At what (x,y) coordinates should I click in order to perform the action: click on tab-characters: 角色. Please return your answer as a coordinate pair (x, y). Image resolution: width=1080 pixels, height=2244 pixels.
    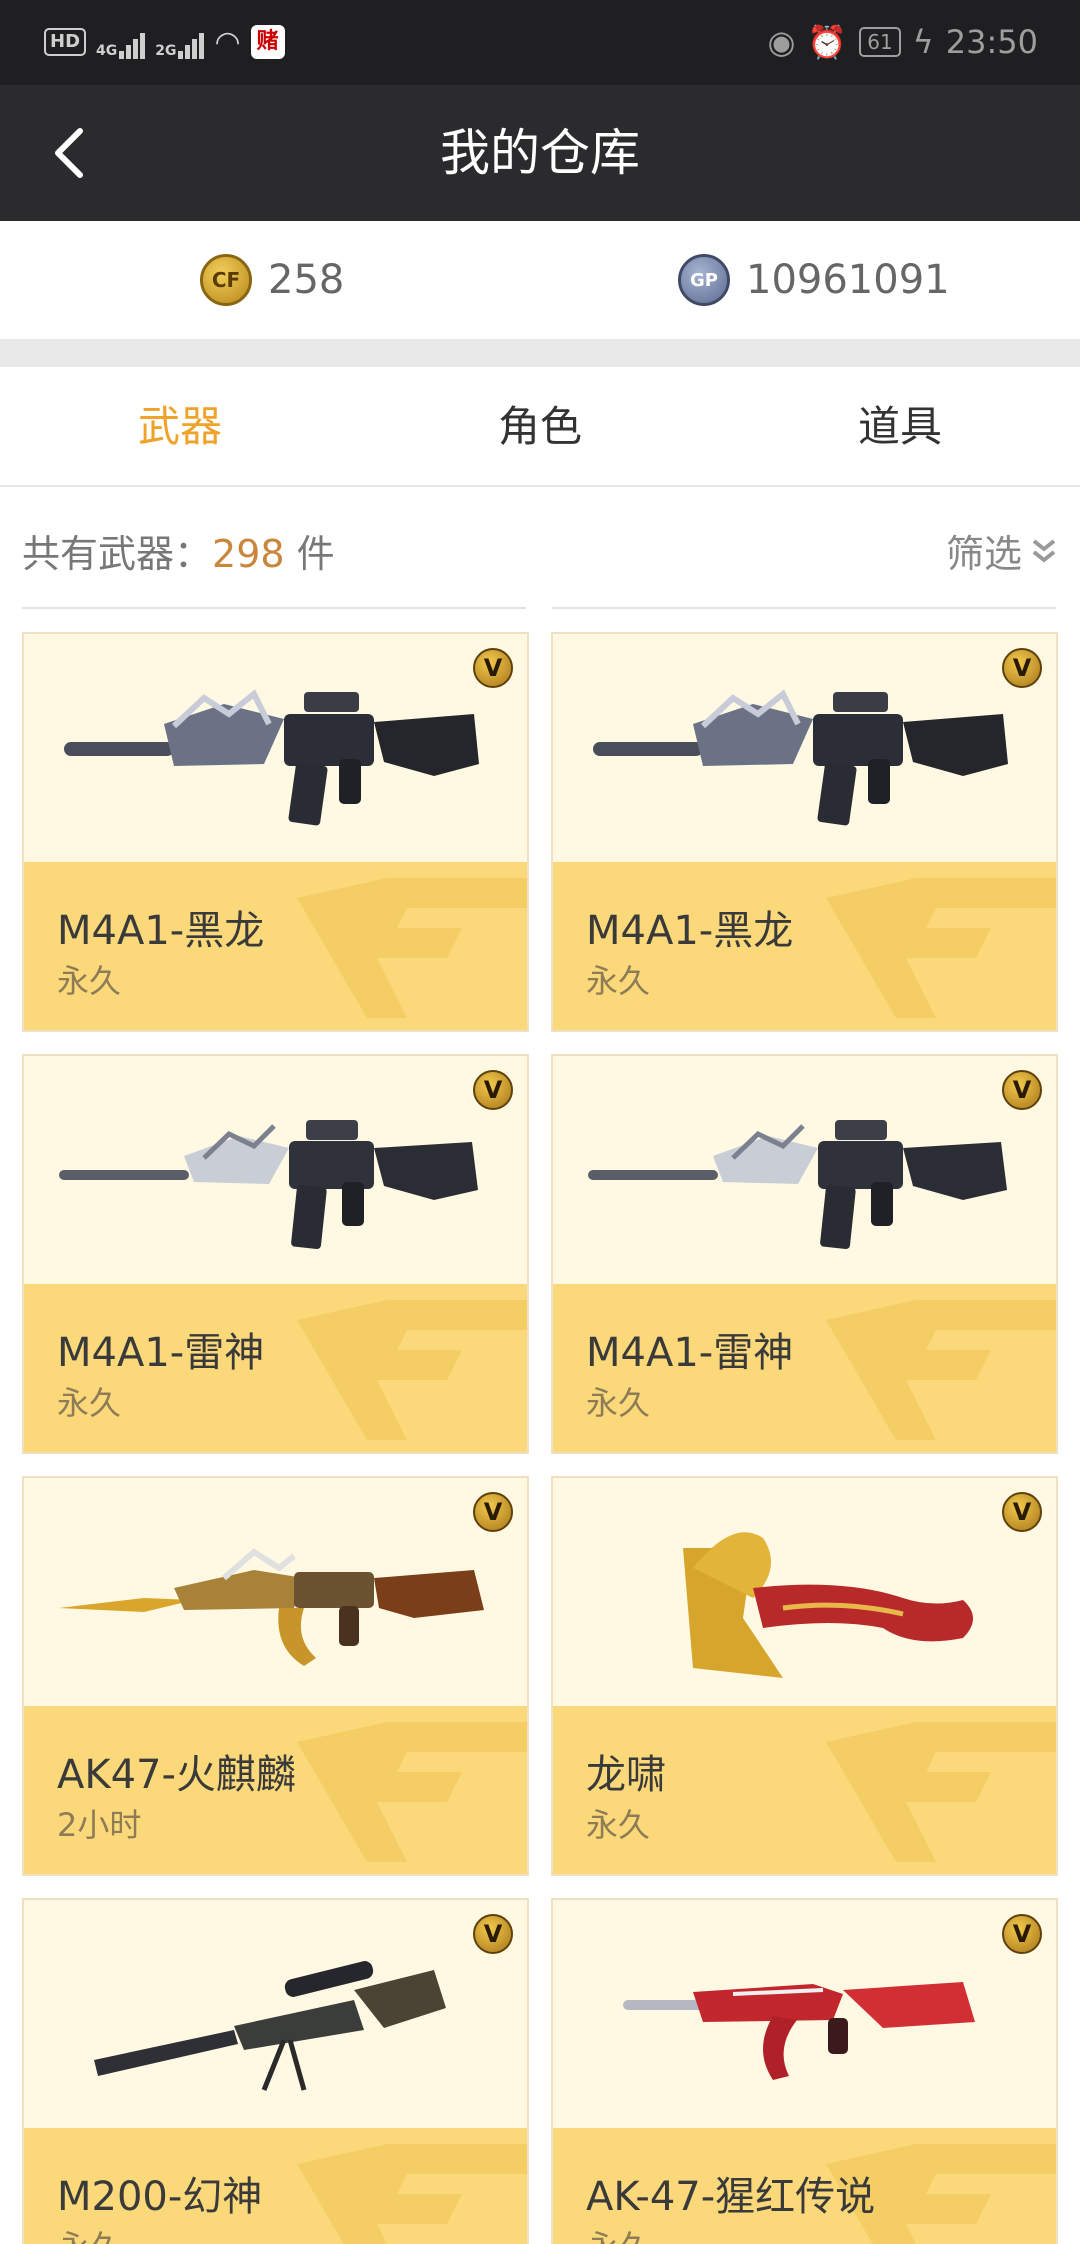
    Looking at the image, I should click on (540, 426).